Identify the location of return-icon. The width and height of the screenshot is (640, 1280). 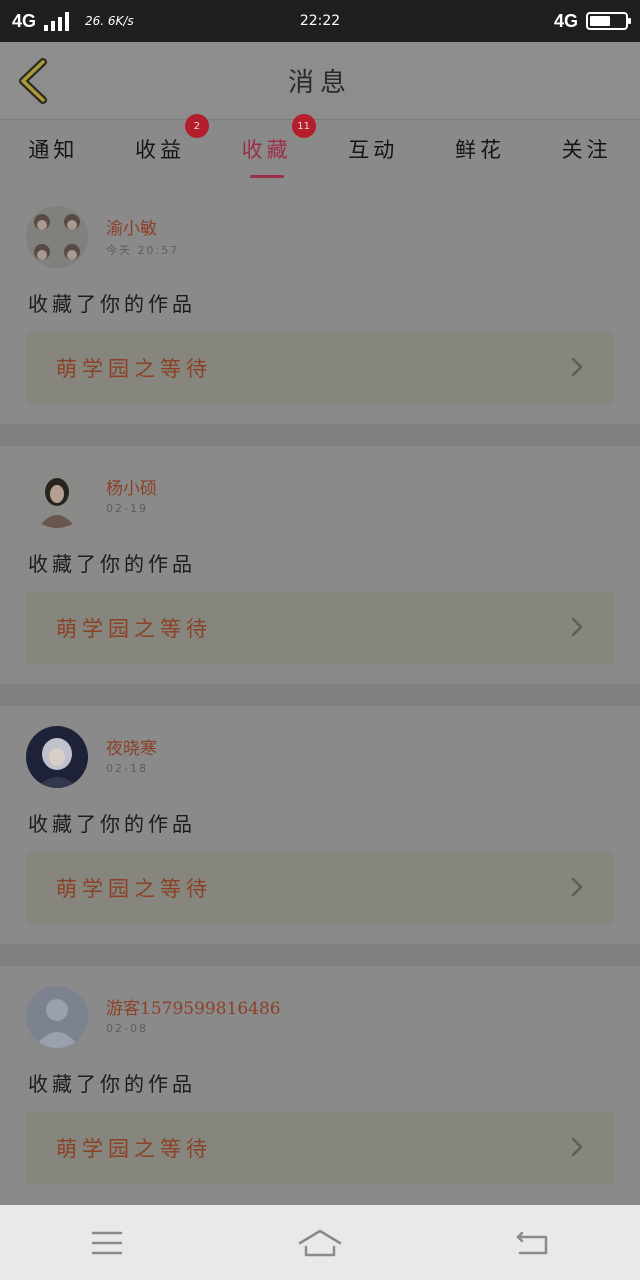
(532, 1242).